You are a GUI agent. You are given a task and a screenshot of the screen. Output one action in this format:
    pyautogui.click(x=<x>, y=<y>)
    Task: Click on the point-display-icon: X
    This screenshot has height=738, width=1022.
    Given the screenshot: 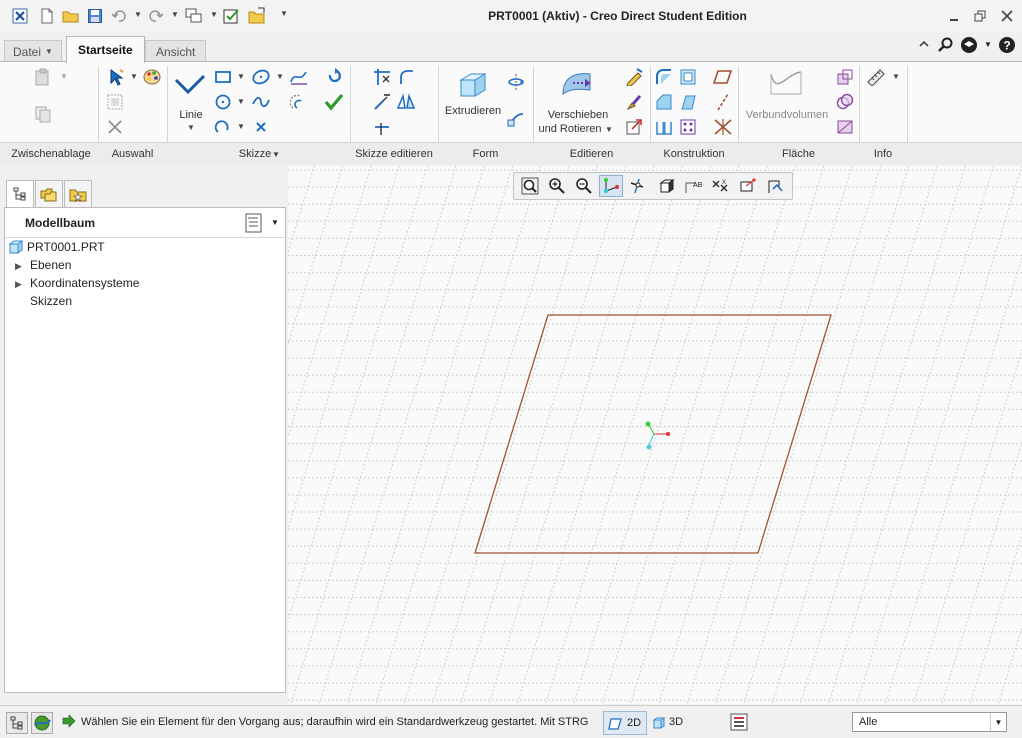 What is the action you would take?
    pyautogui.click(x=721, y=186)
    